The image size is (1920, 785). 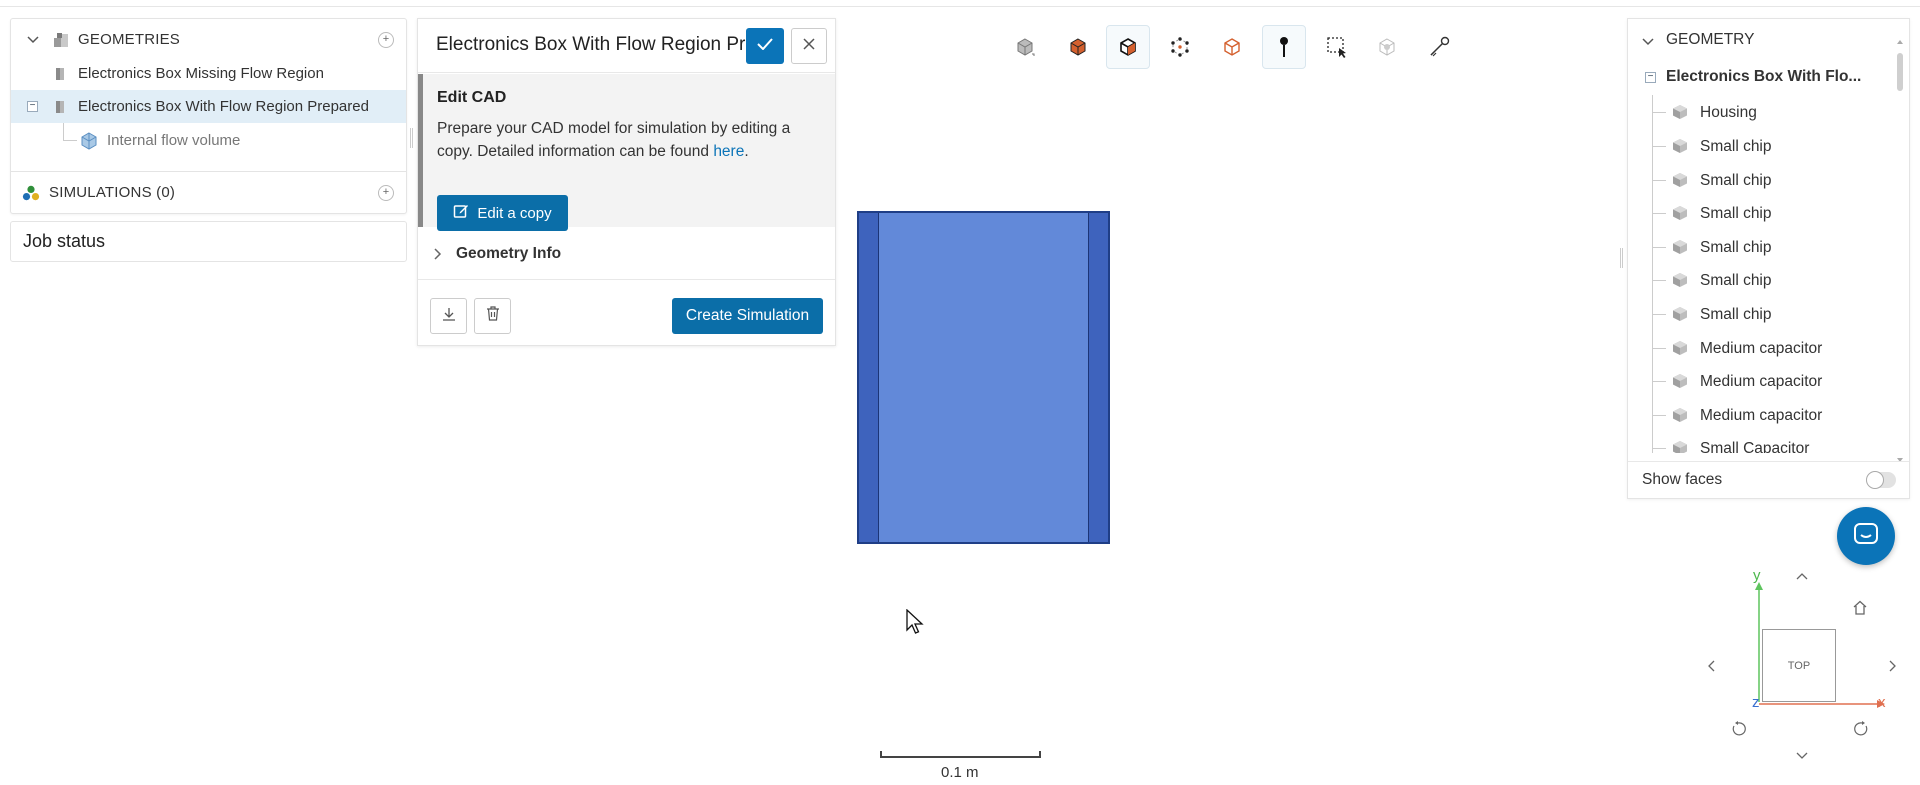 What do you see at coordinates (728, 151) in the screenshot?
I see `help-link: here` at bounding box center [728, 151].